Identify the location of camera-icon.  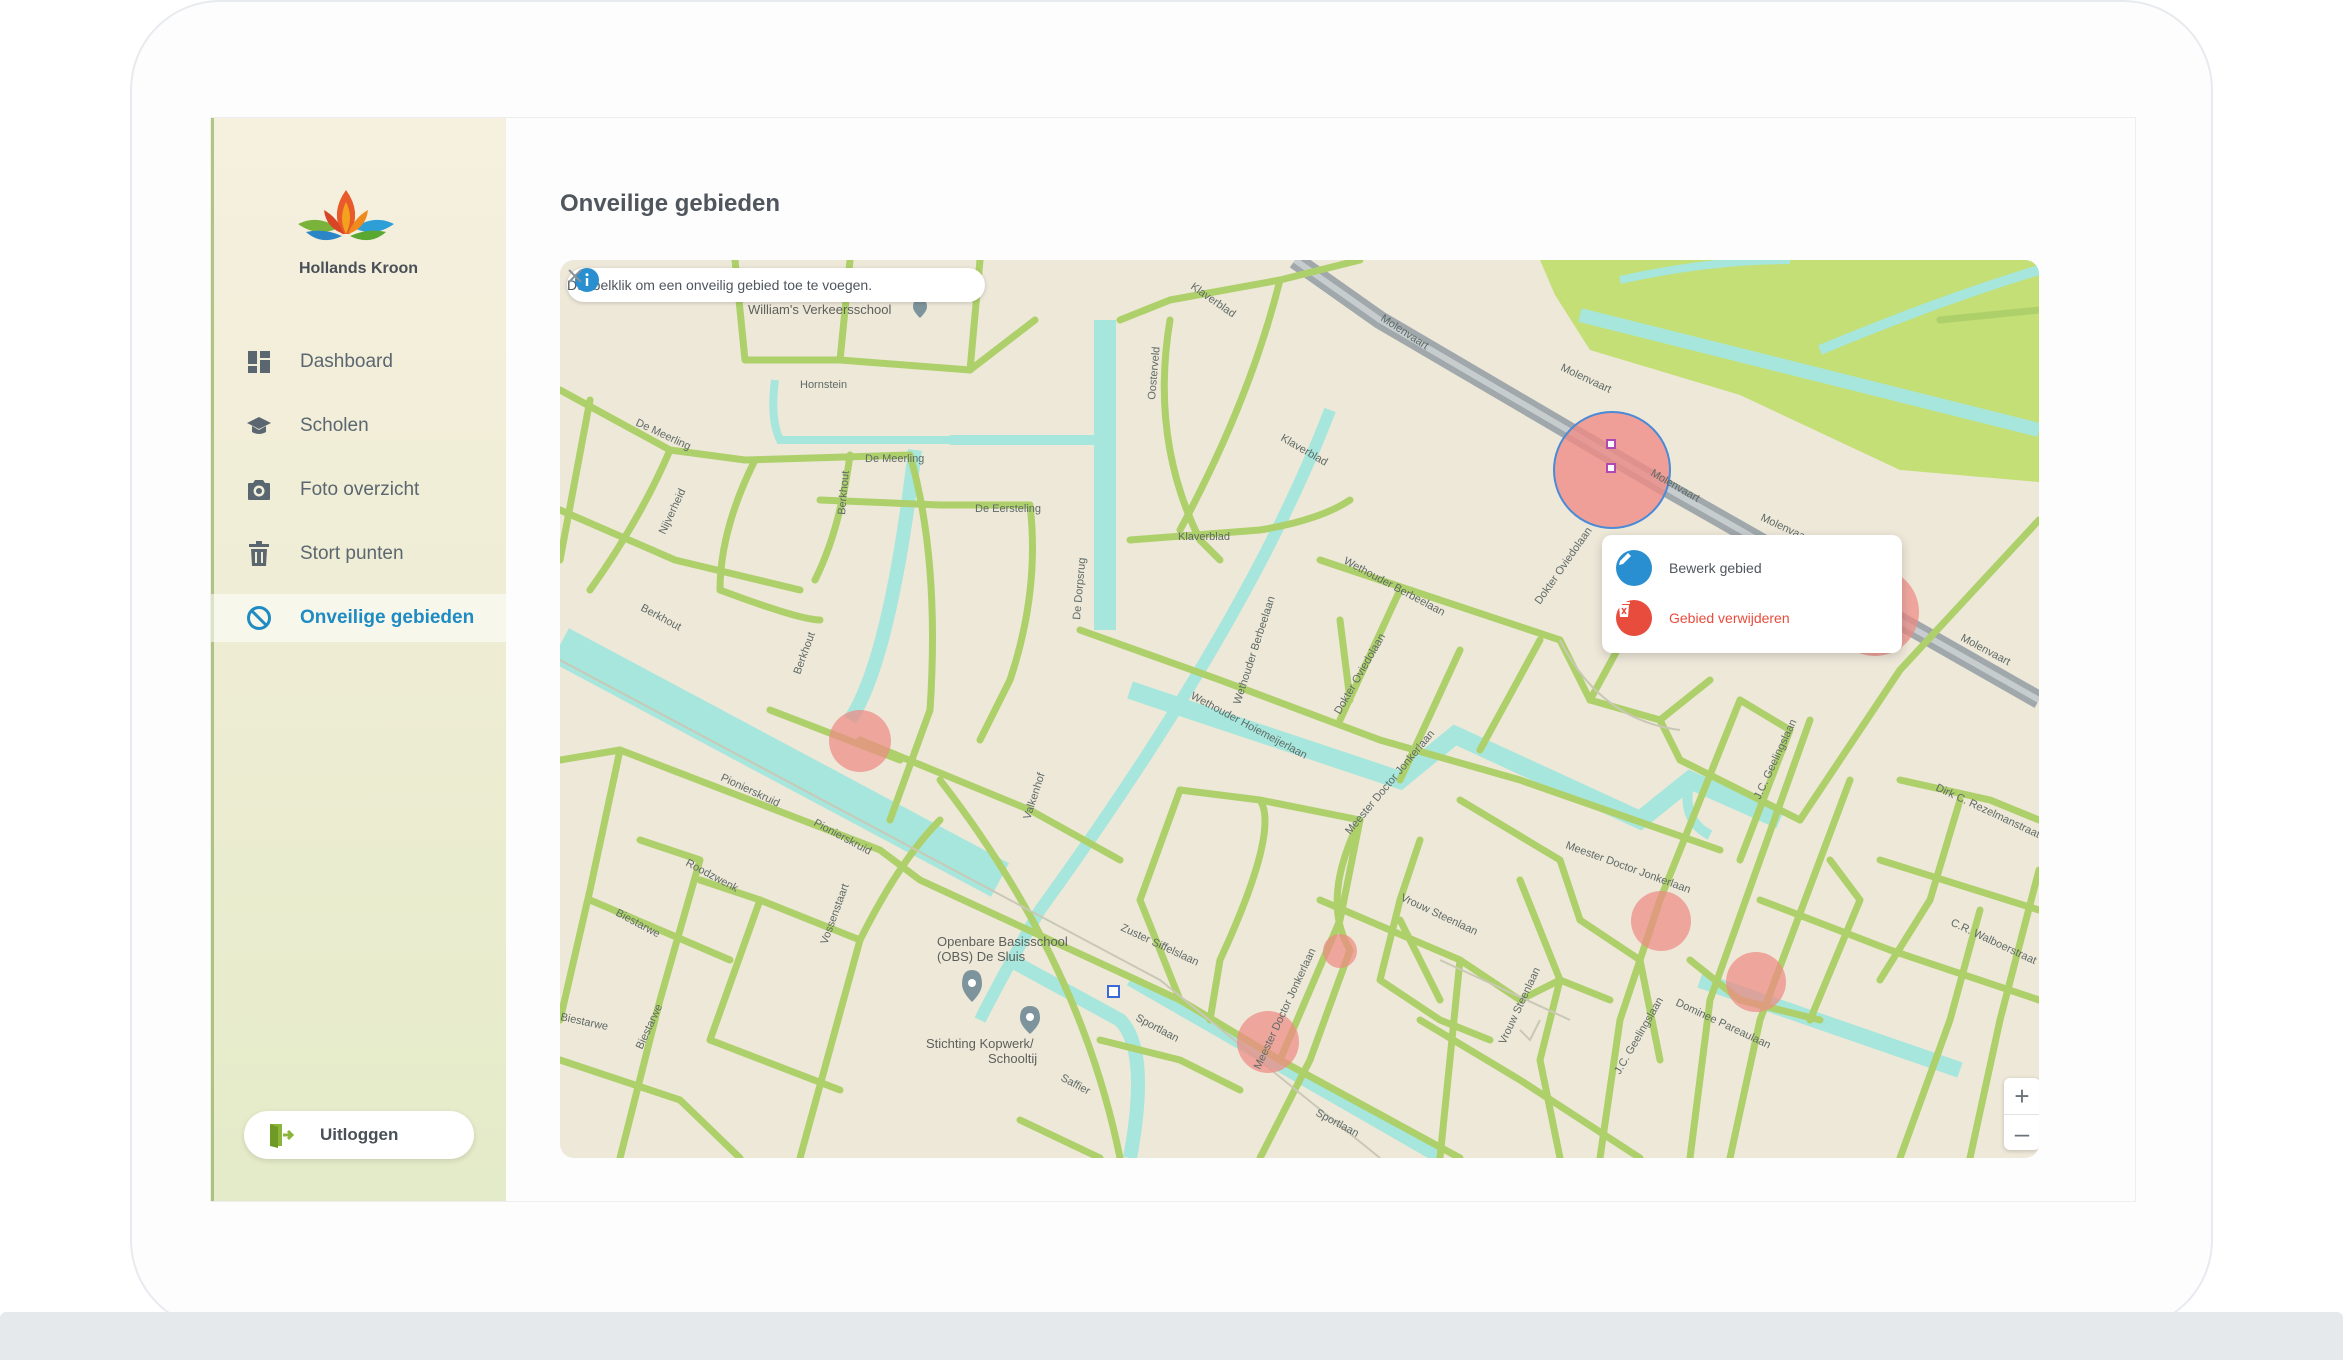
(259, 490).